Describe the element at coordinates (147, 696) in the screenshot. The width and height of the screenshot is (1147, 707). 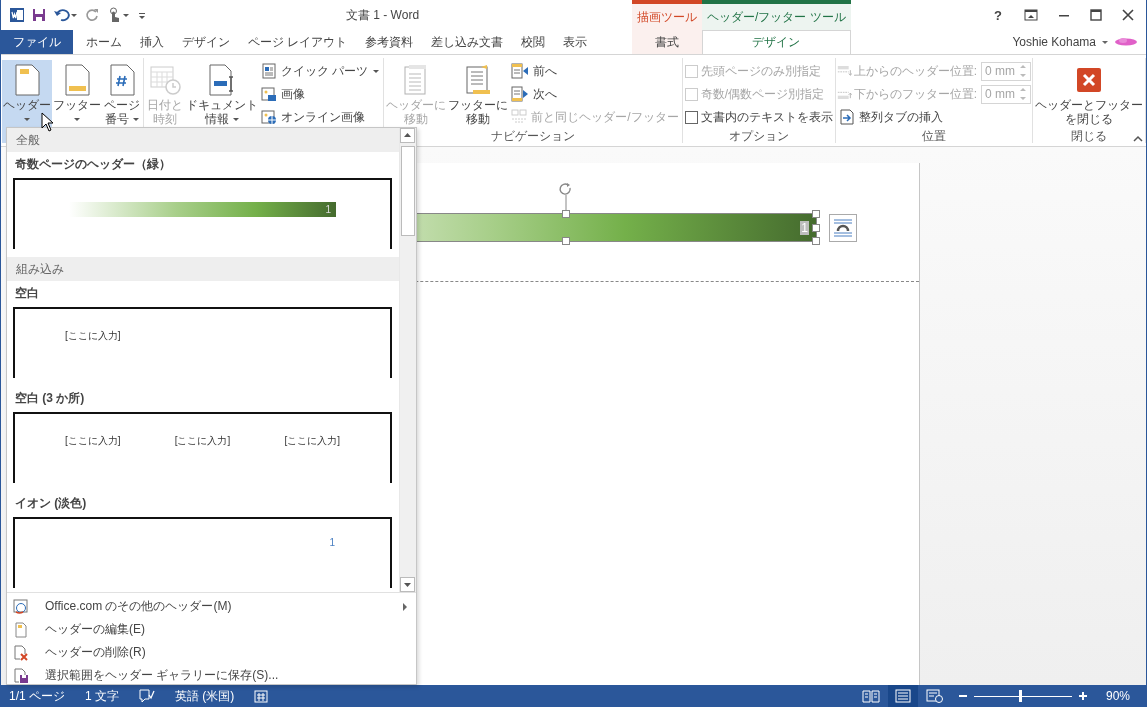
I see `proofing-icon` at that location.